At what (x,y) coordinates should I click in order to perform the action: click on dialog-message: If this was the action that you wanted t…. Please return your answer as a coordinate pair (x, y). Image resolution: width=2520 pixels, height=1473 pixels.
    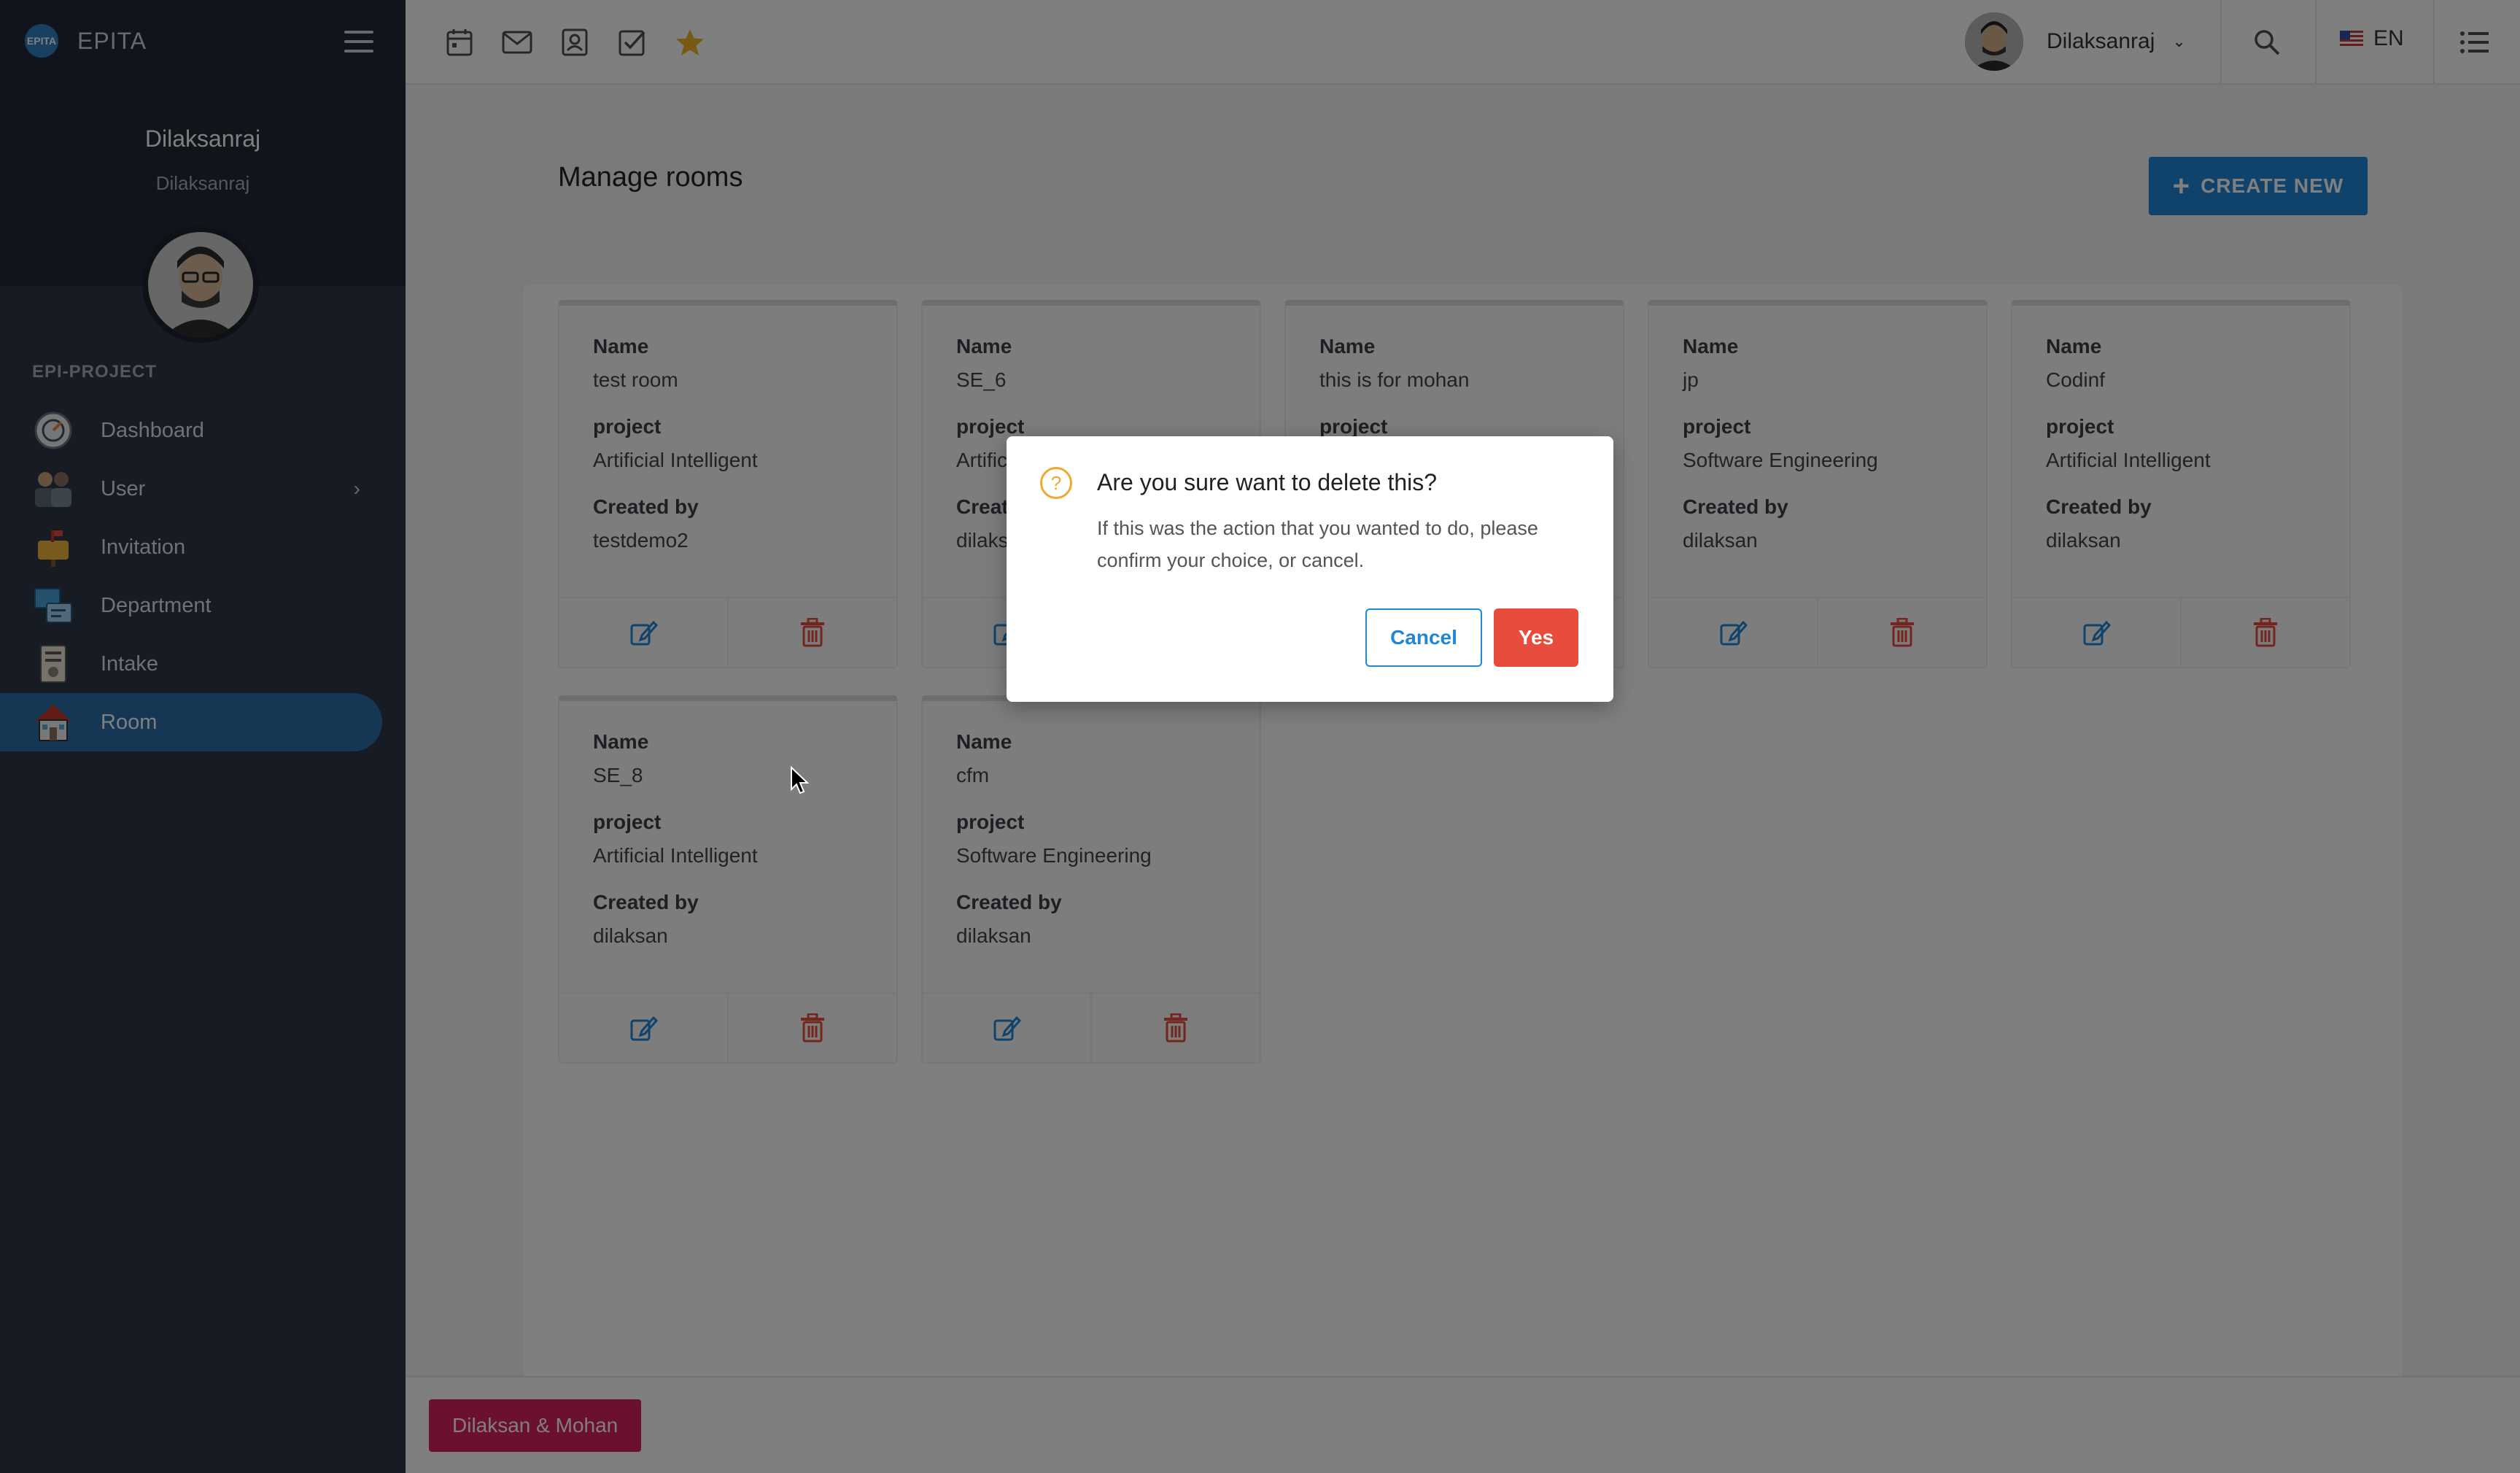
    Looking at the image, I should click on (1317, 544).